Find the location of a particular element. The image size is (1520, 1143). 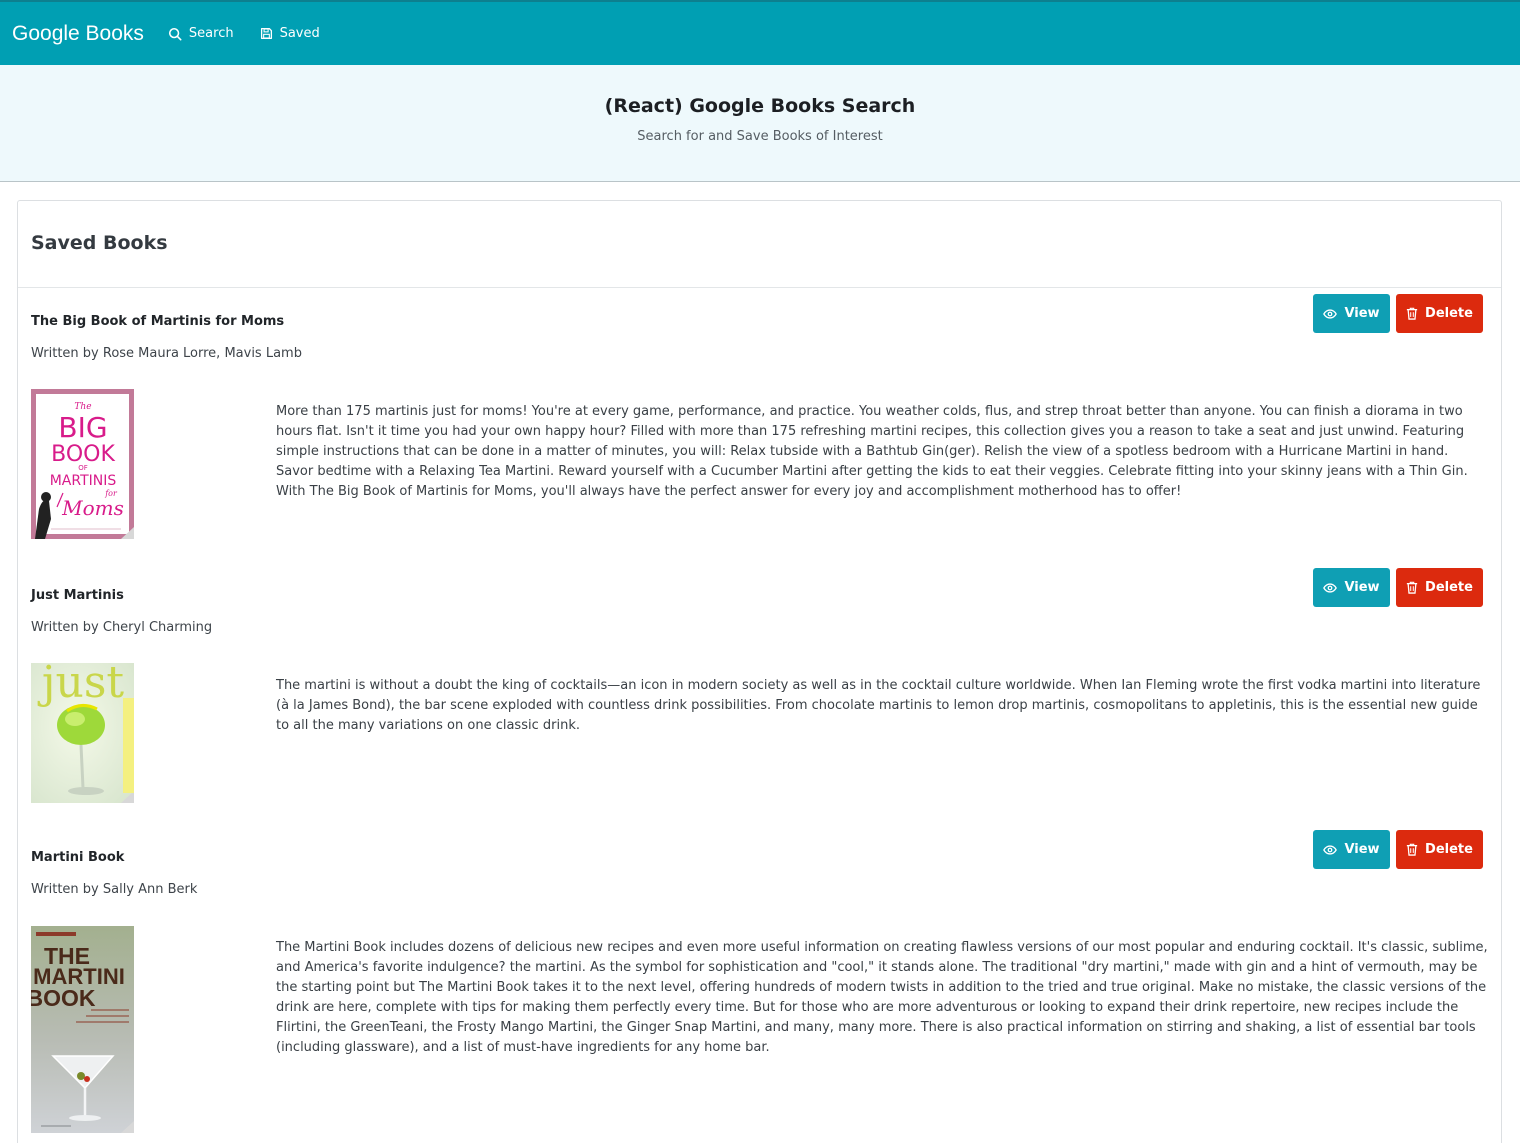

cover-word: MARTINIS is located at coordinates (83, 481).